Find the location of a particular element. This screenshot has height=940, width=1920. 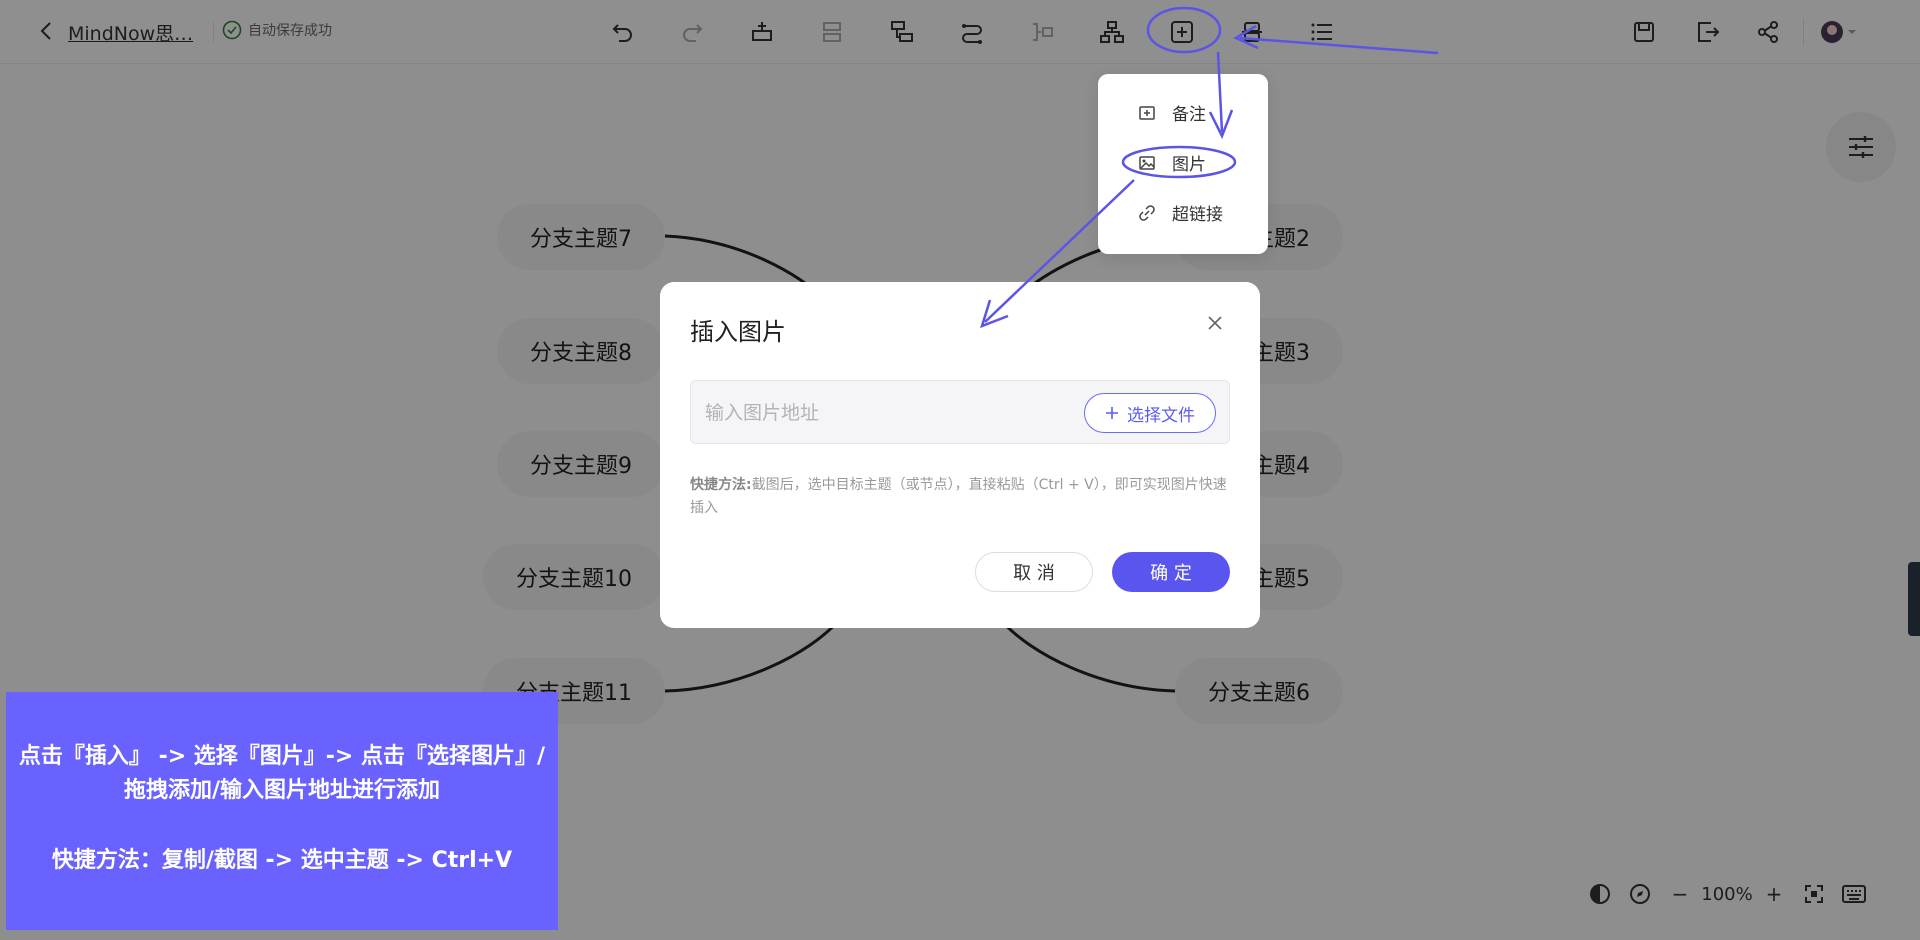

note-icon is located at coordinates (1147, 112).